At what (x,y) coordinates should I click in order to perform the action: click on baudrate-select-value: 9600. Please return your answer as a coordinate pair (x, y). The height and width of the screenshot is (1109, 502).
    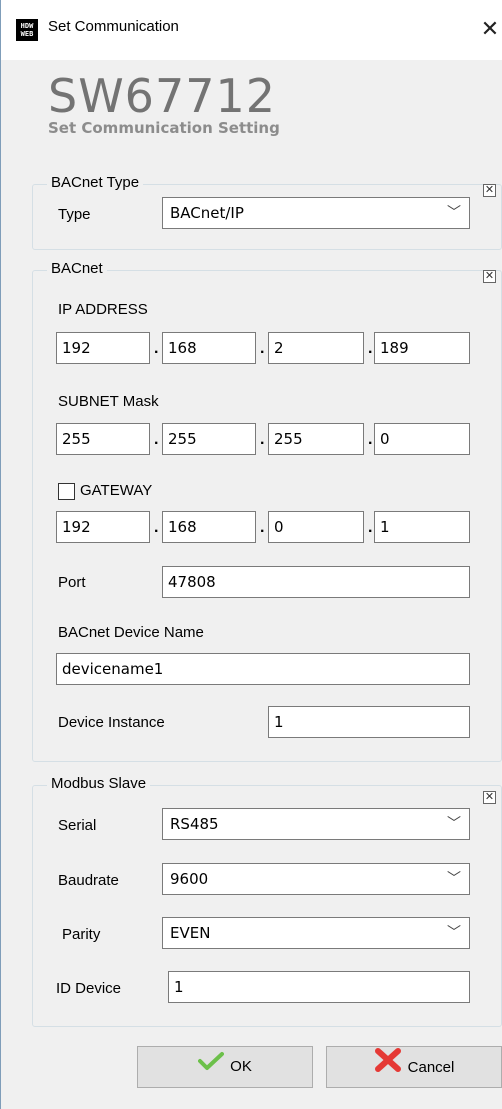
    Looking at the image, I should click on (189, 879).